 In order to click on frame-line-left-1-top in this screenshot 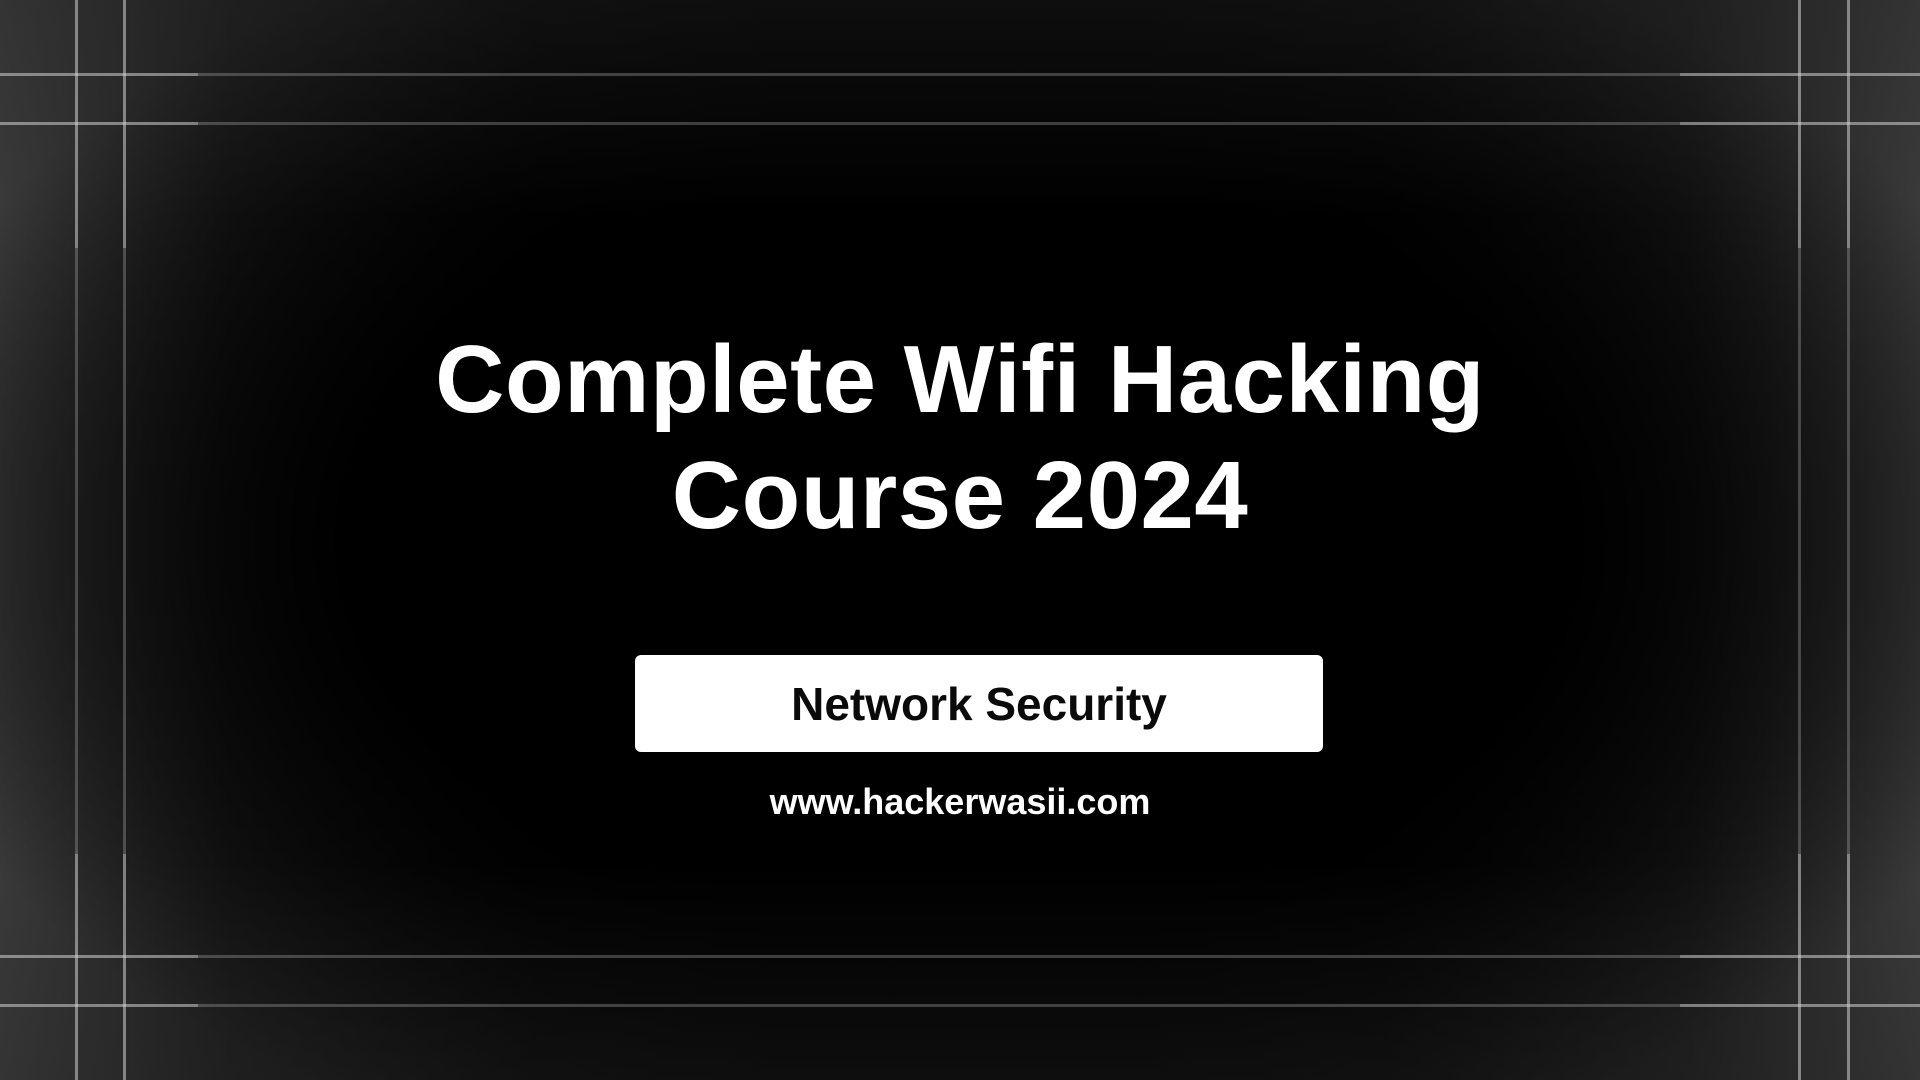, I will do `click(76, 124)`.